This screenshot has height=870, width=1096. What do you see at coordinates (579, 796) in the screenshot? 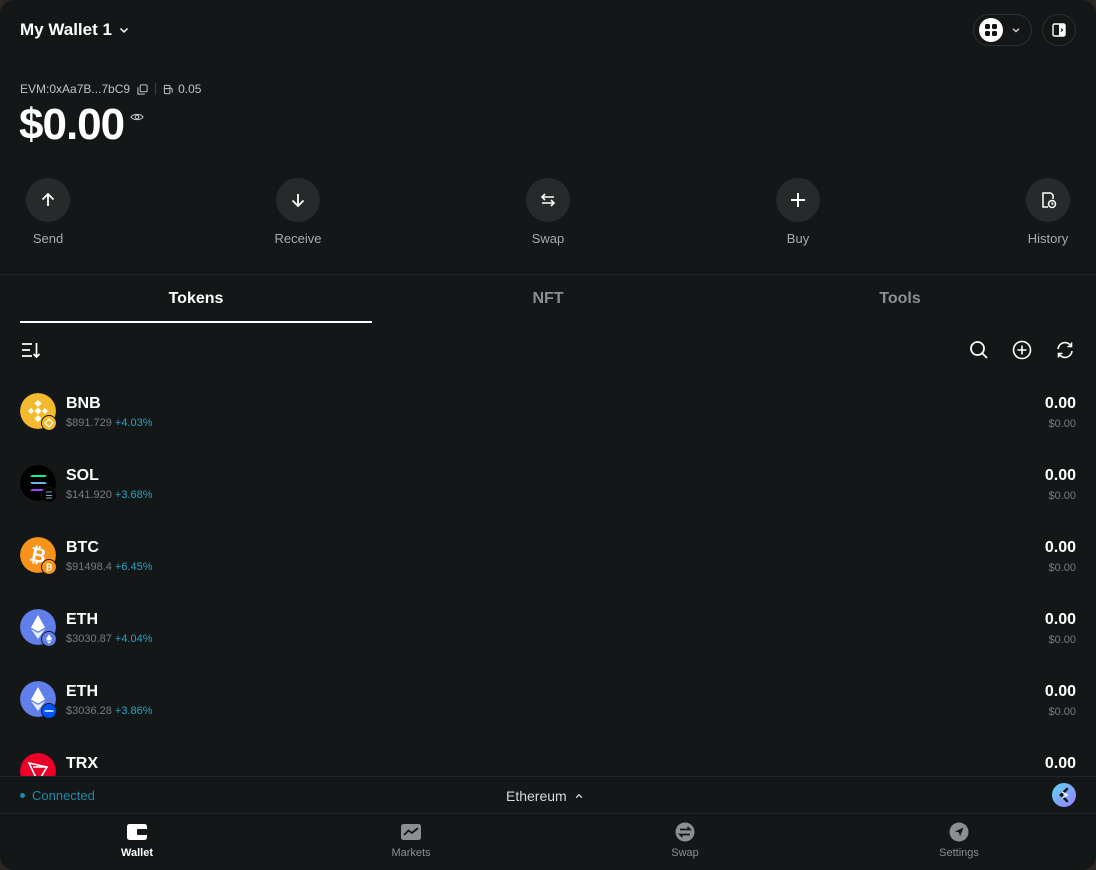
I see `chevron-up-icon` at bounding box center [579, 796].